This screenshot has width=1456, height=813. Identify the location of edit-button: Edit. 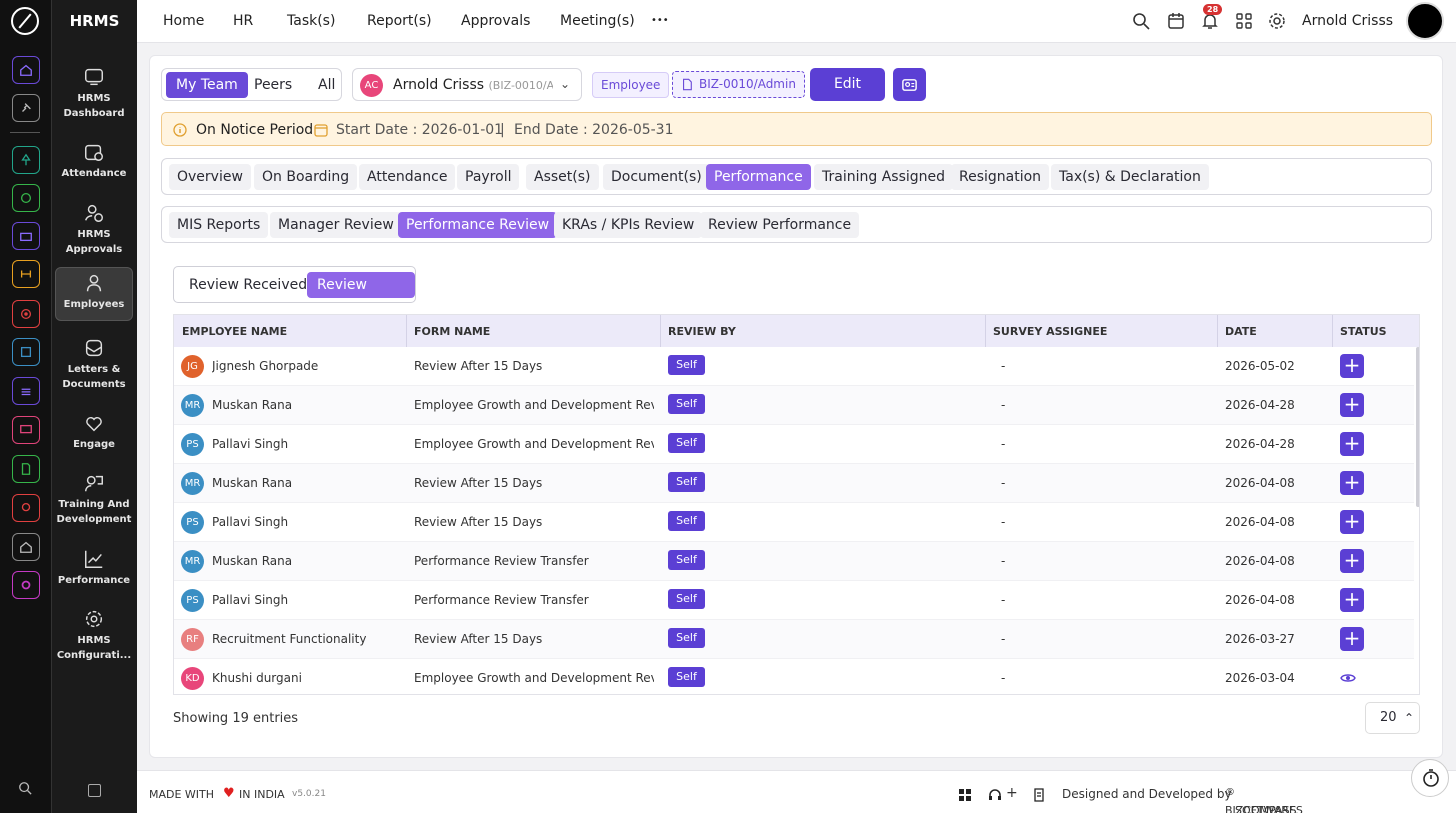
(847, 84).